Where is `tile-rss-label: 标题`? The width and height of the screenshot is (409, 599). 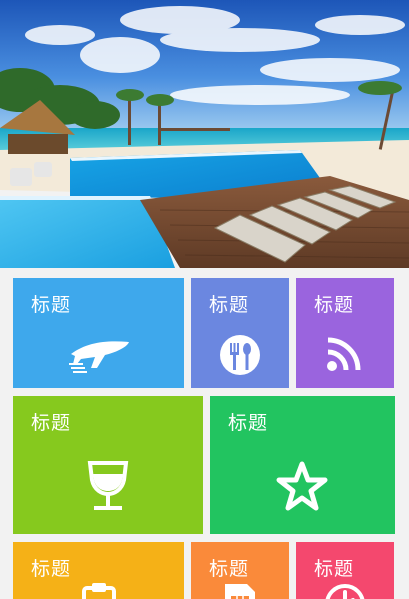 tile-rss-label: 标题 is located at coordinates (334, 305).